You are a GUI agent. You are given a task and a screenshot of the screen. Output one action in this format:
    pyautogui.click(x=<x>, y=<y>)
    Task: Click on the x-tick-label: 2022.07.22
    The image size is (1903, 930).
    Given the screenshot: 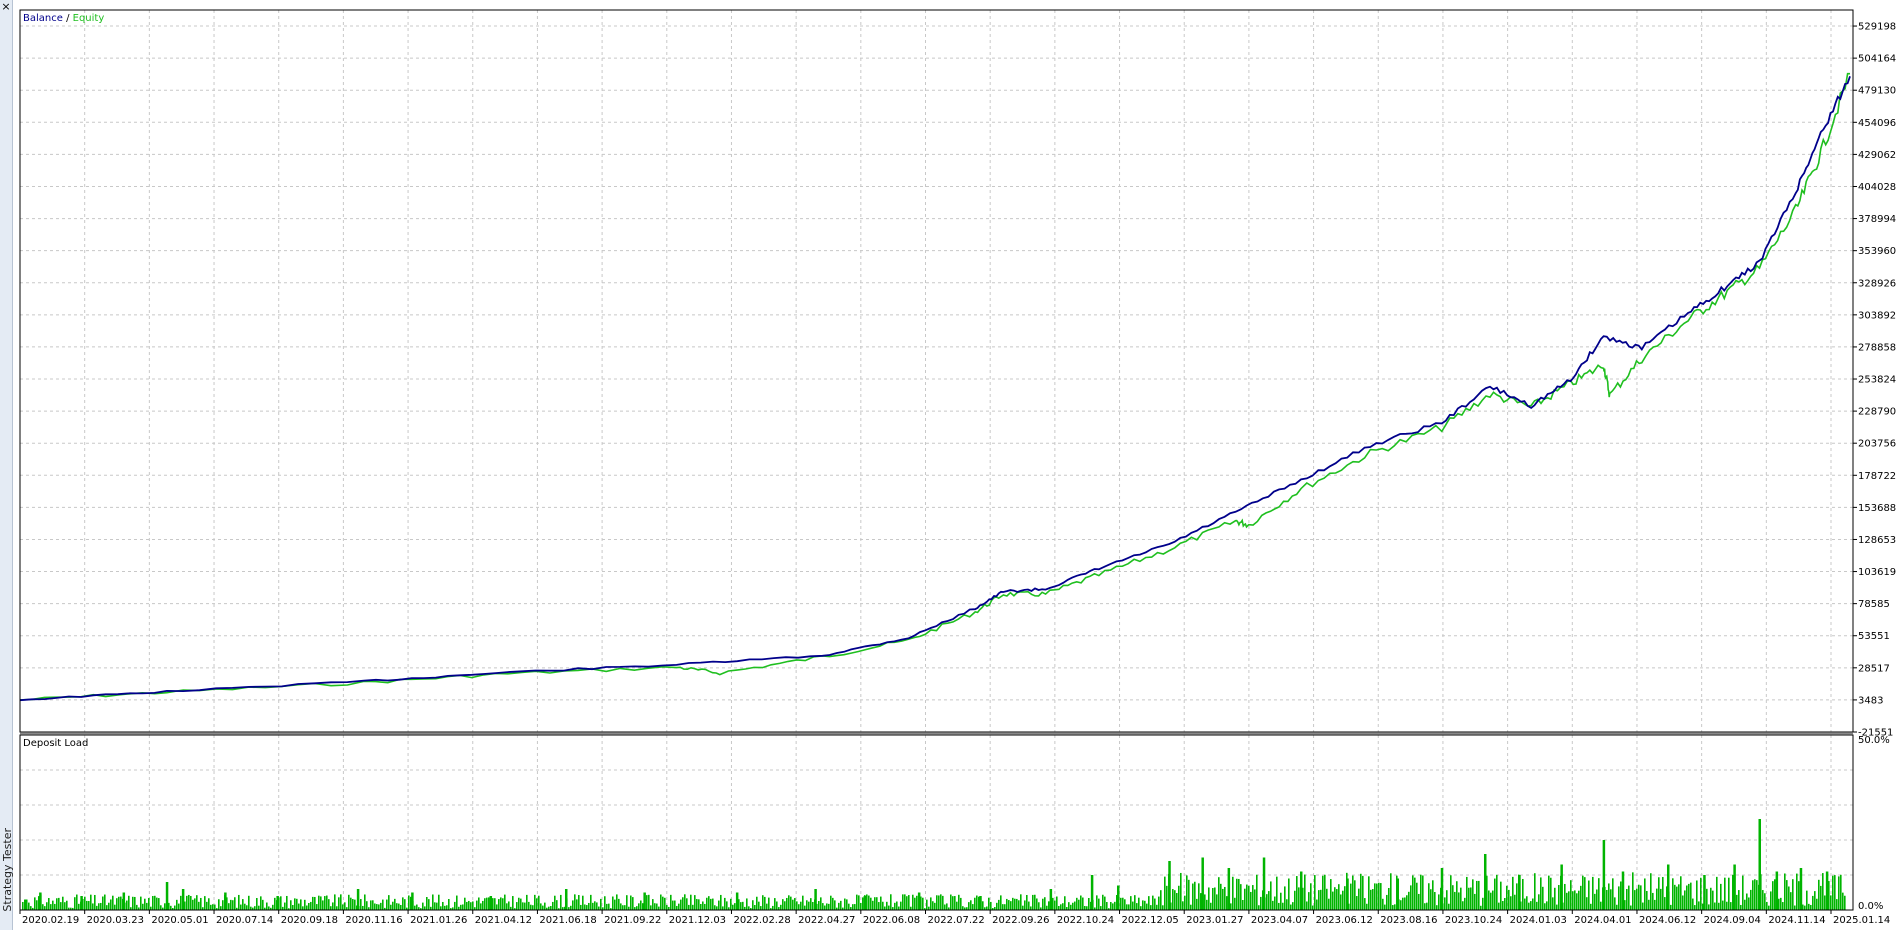 What is the action you would take?
    pyautogui.click(x=956, y=920)
    